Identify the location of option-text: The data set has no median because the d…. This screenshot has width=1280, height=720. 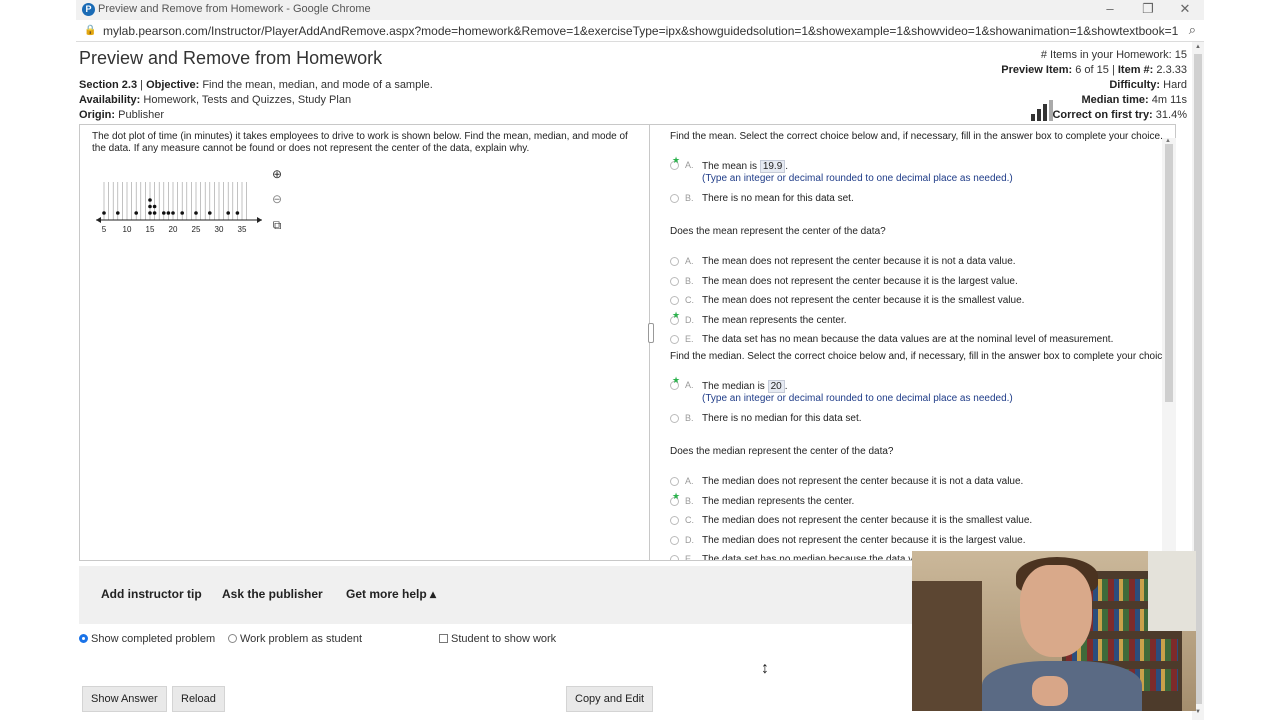
(810, 557).